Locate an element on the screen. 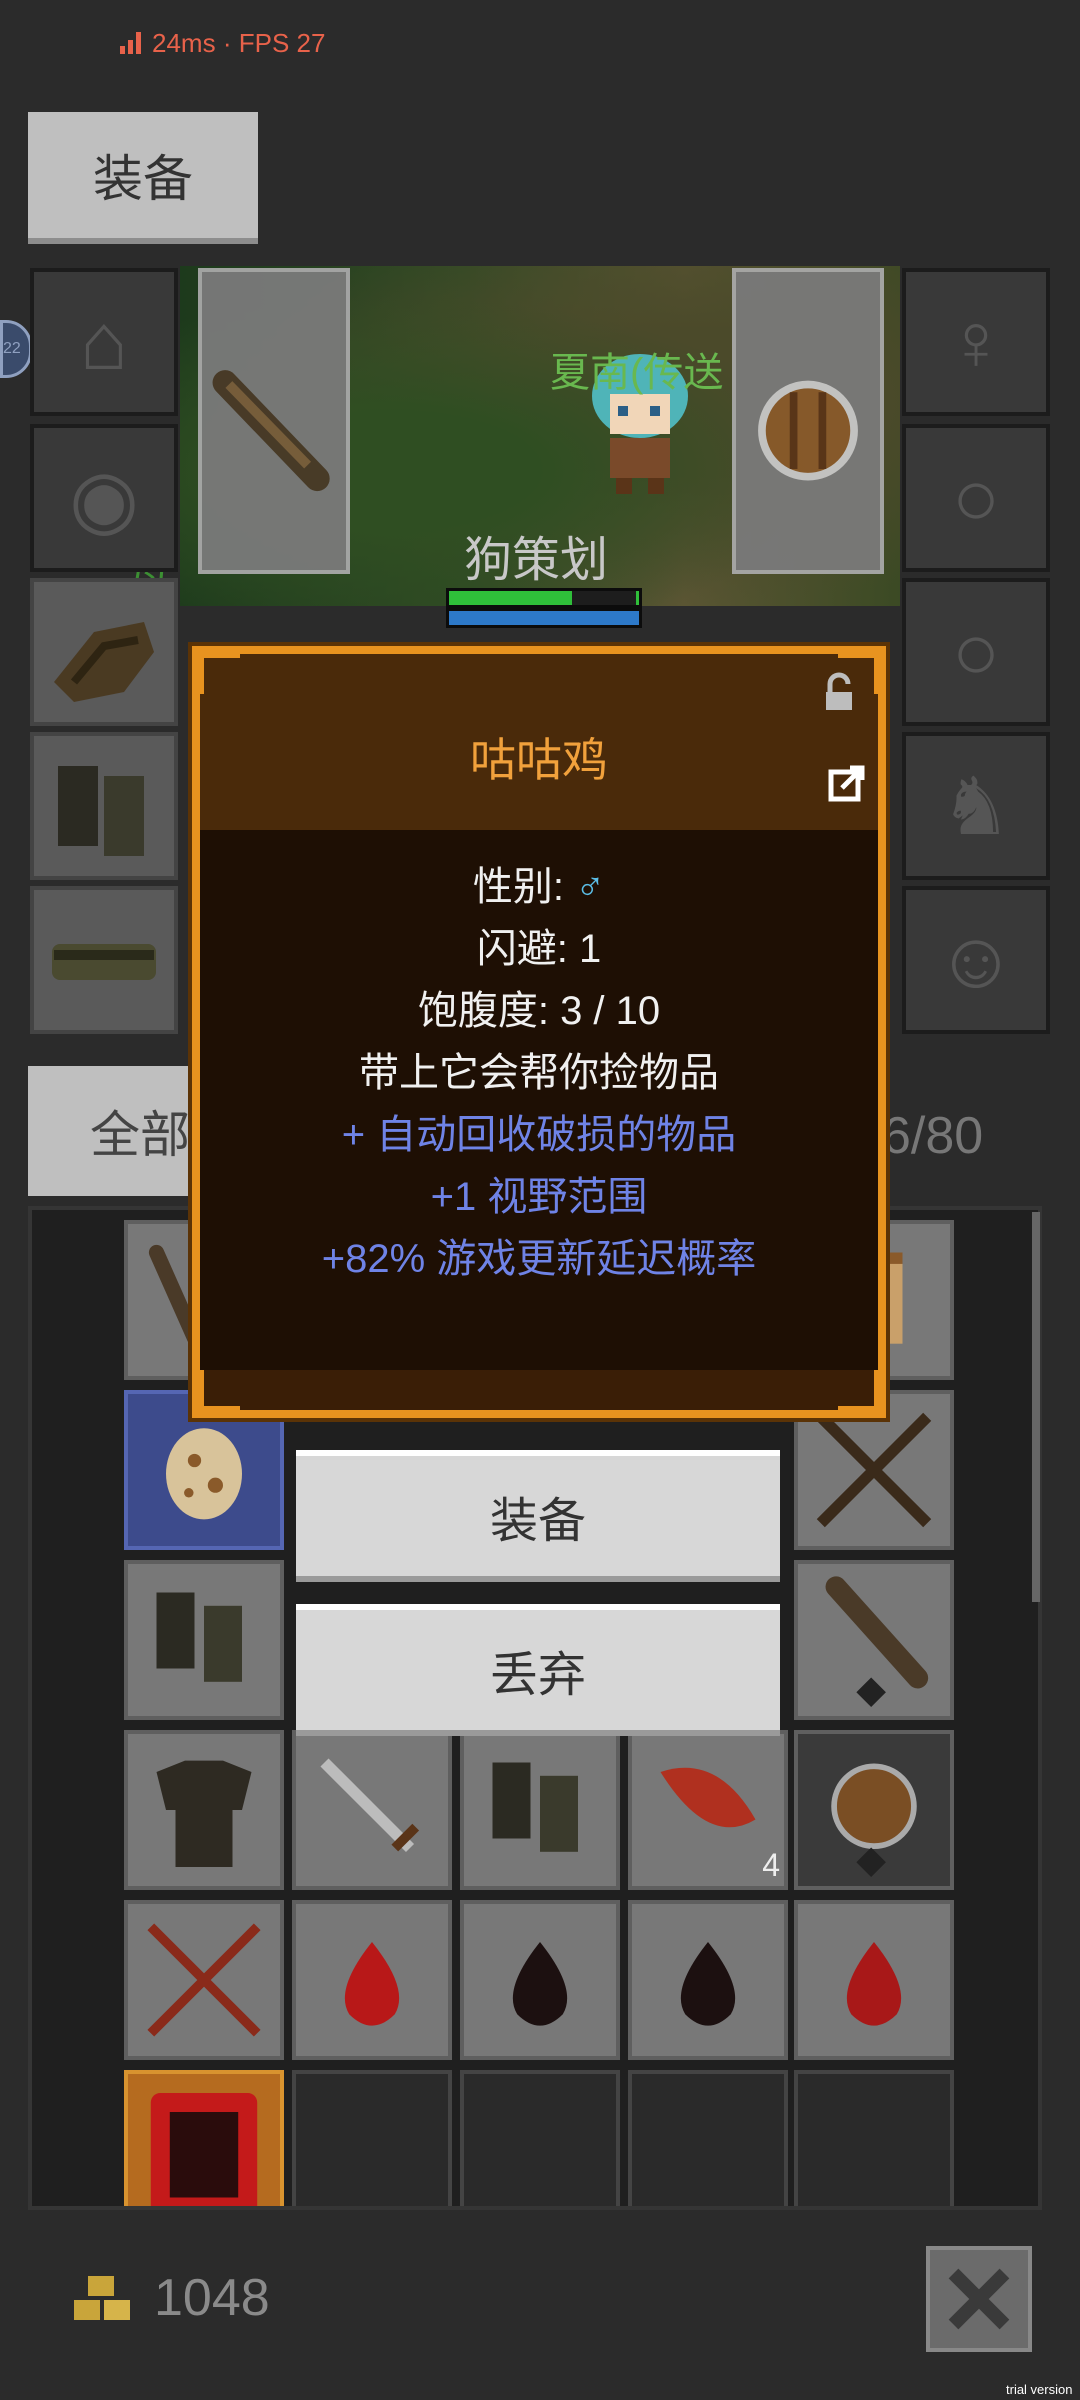 This screenshot has width=1080, height=2400. network-status: 24ms · FPS 27 is located at coordinates (222, 43).